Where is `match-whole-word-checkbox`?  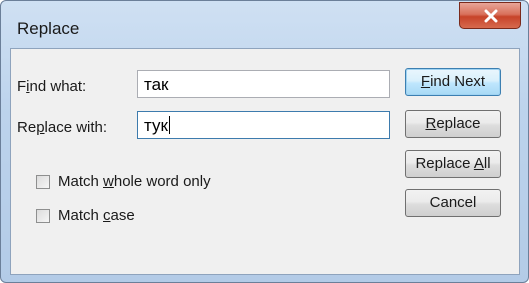
match-whole-word-checkbox is located at coordinates (43, 182).